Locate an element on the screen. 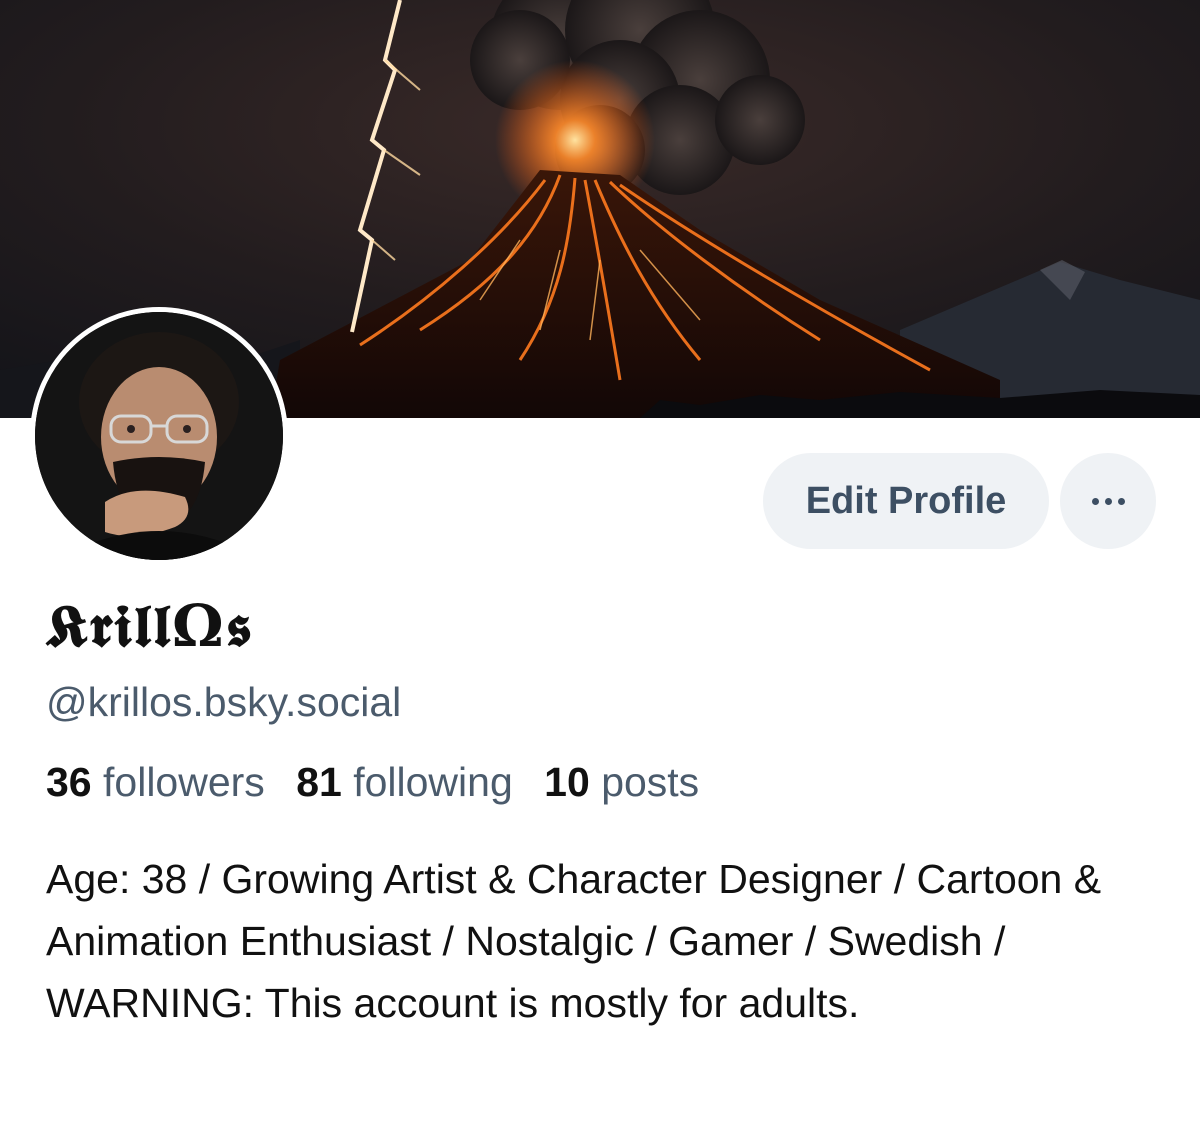 Image resolution: width=1200 pixels, height=1141 pixels. avatar is located at coordinates (159, 436).